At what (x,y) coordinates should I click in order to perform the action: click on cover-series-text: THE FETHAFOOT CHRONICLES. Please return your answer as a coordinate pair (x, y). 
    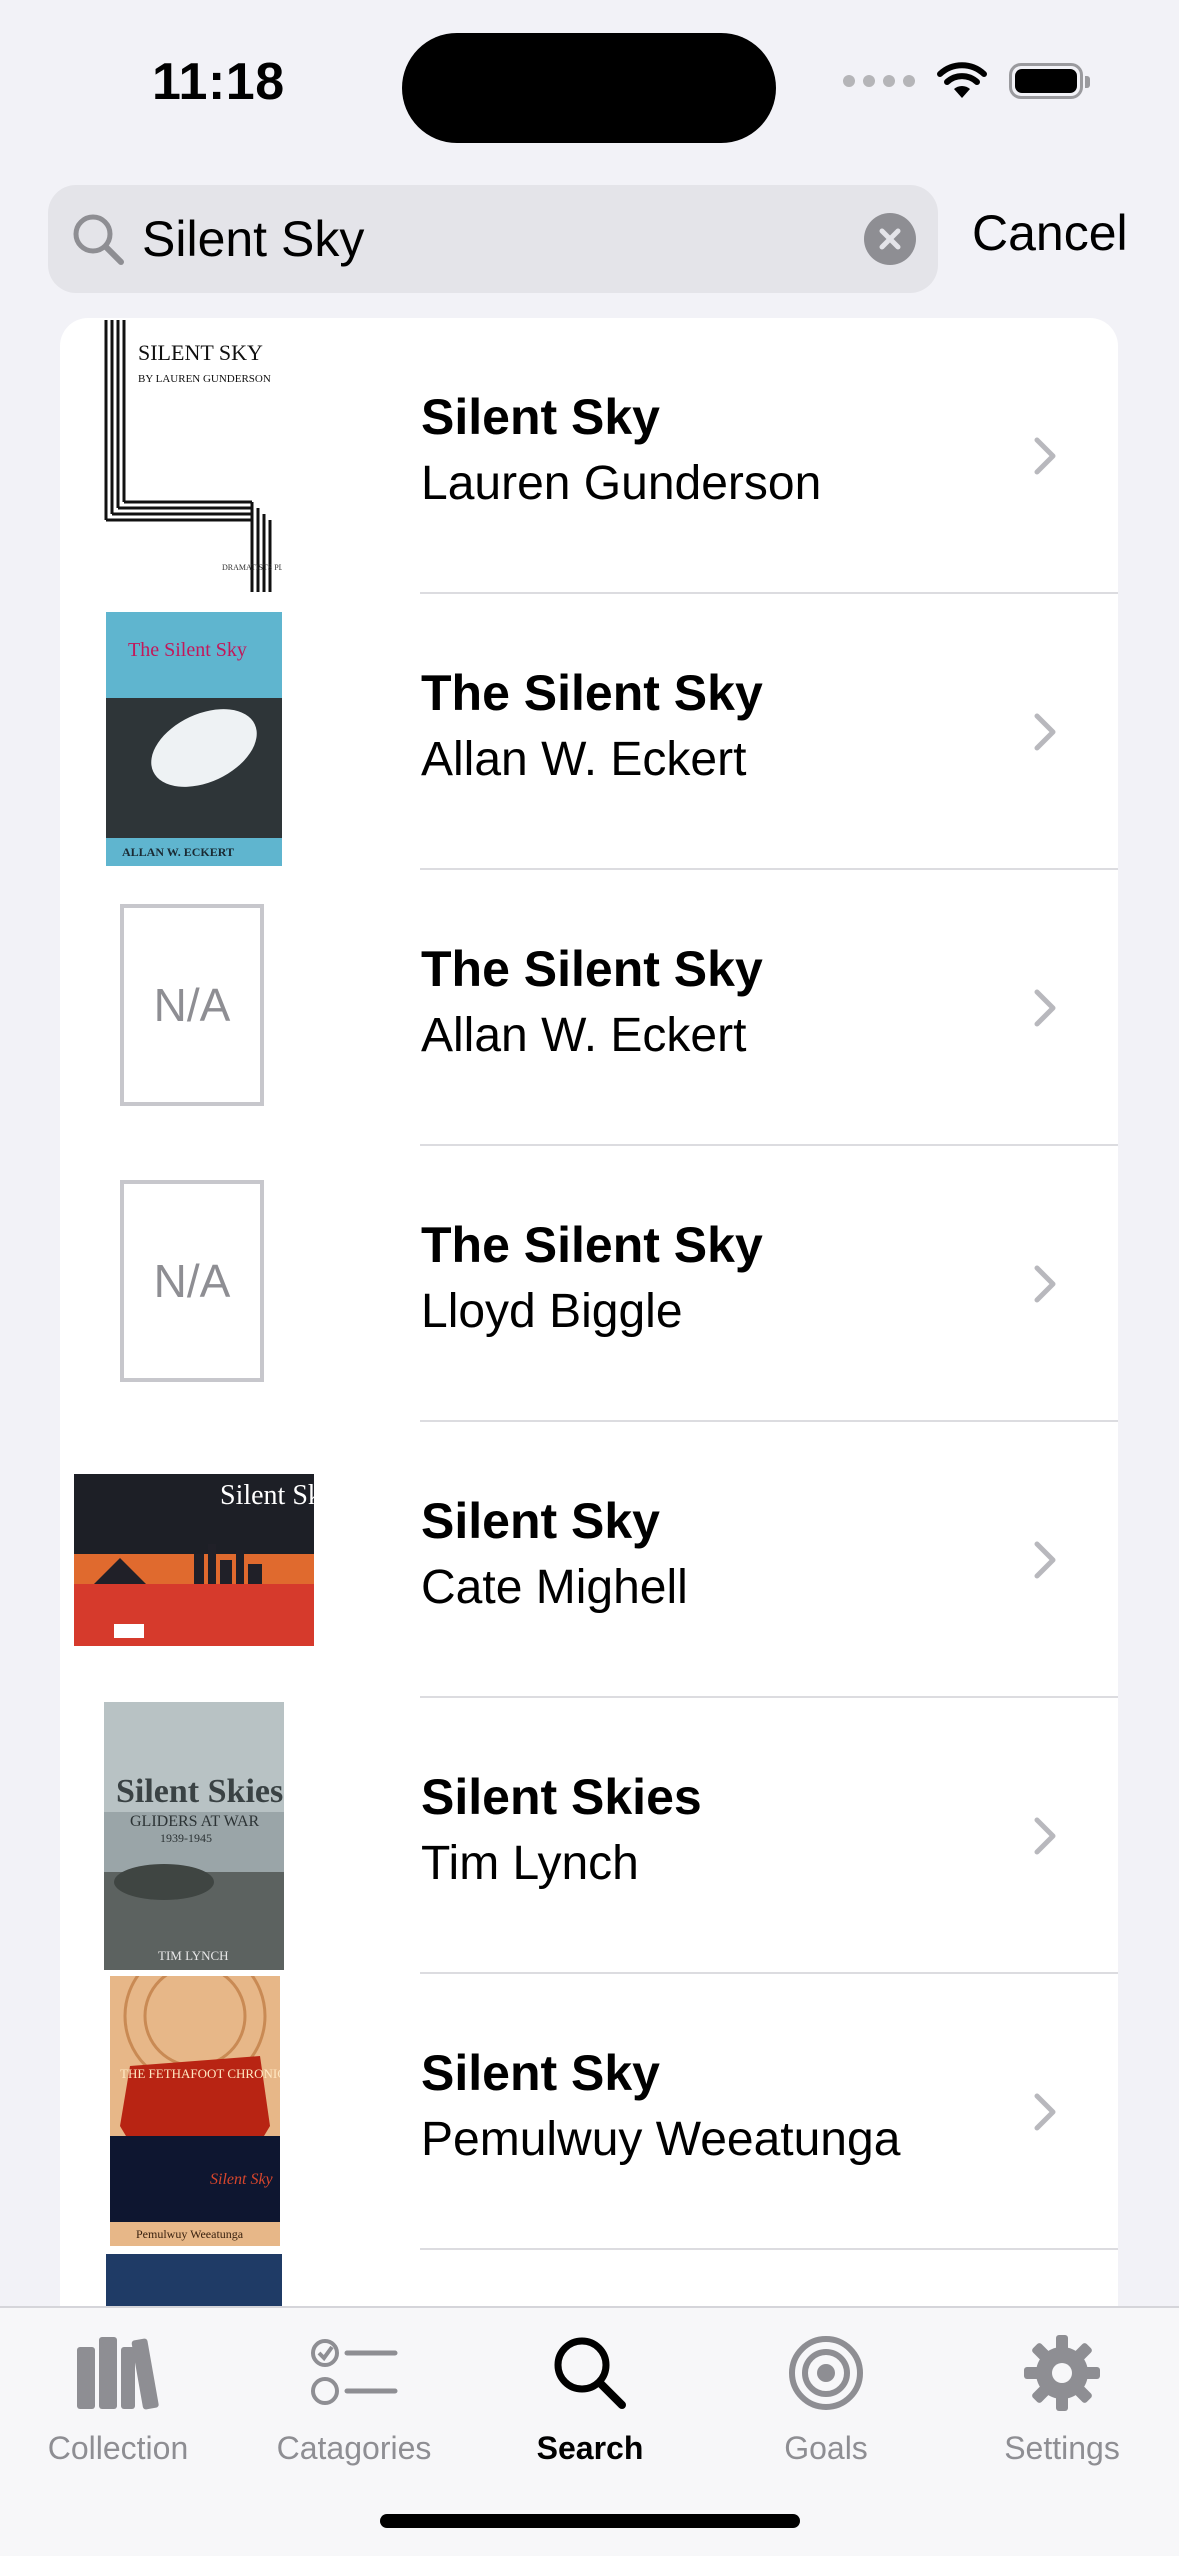
    Looking at the image, I should click on (200, 2073).